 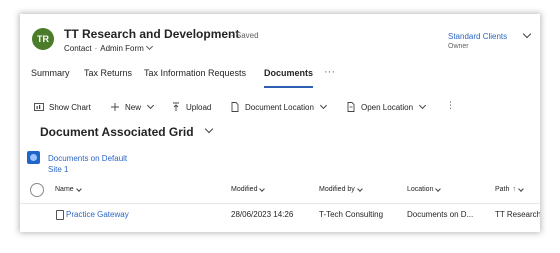 What do you see at coordinates (152, 34) in the screenshot?
I see `page-title: TT Research and Development` at bounding box center [152, 34].